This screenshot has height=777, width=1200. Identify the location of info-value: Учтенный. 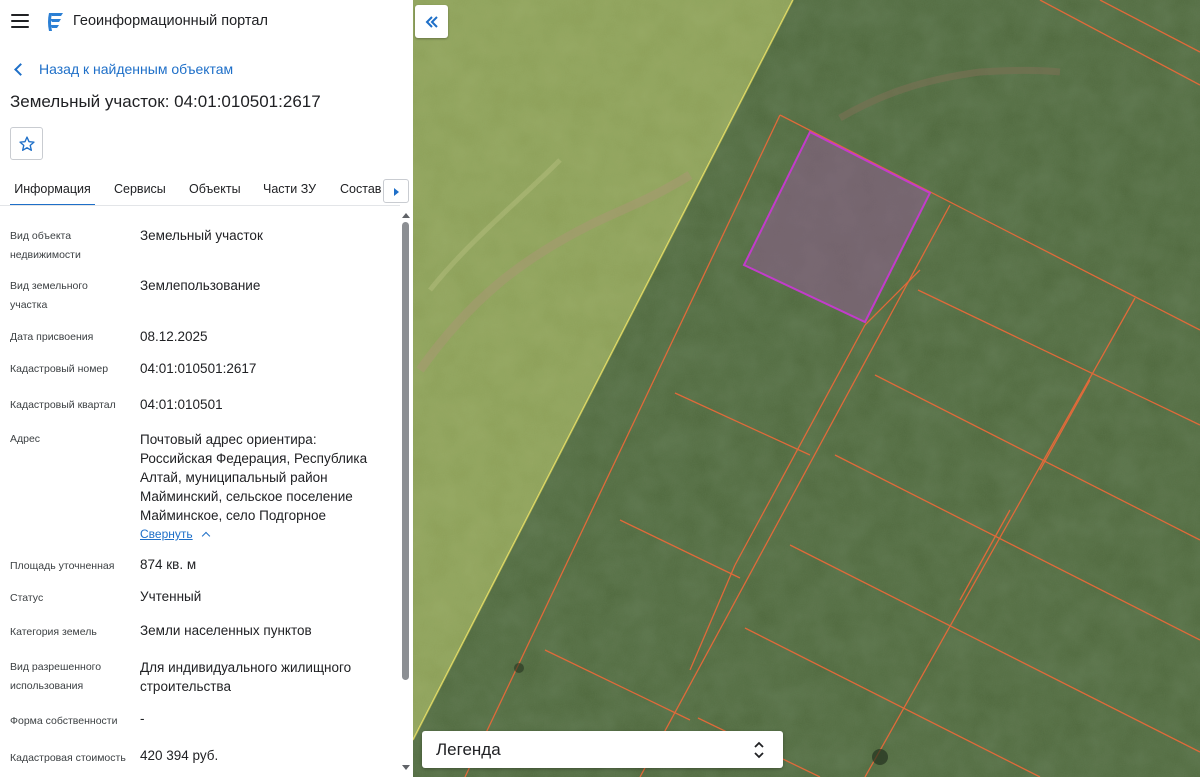
(171, 596).